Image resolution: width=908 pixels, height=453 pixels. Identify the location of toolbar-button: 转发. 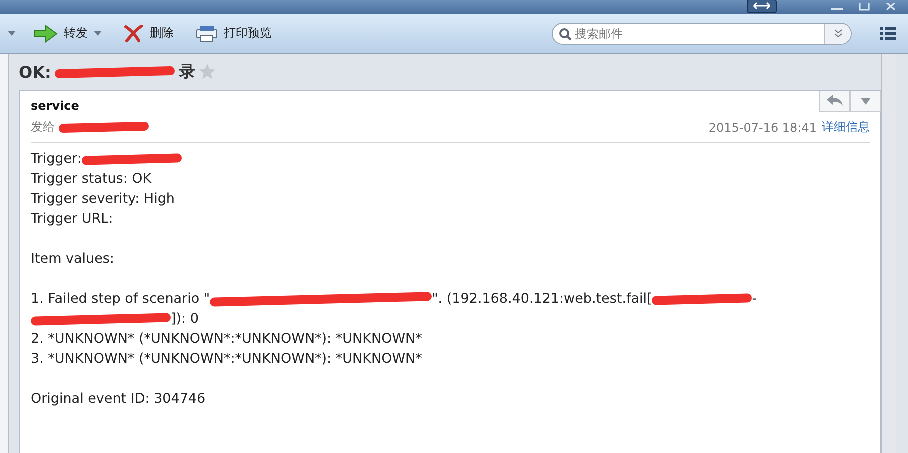
(68, 33).